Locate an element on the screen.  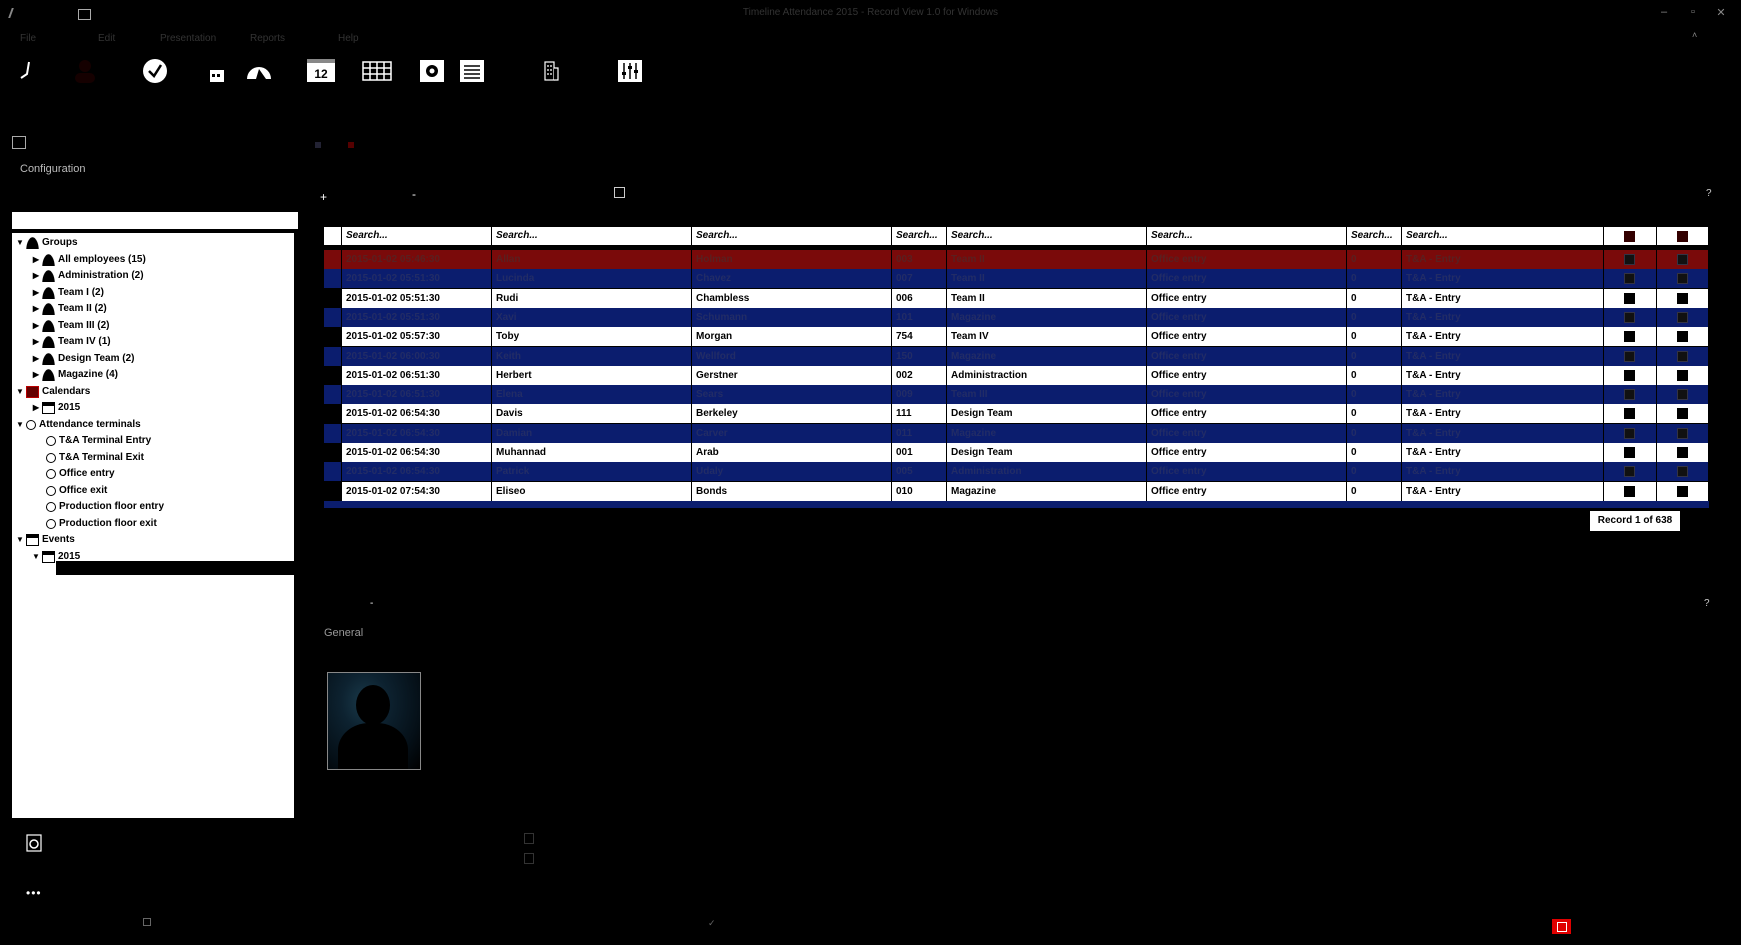
table-cell: Davis is located at coordinates (592, 414).